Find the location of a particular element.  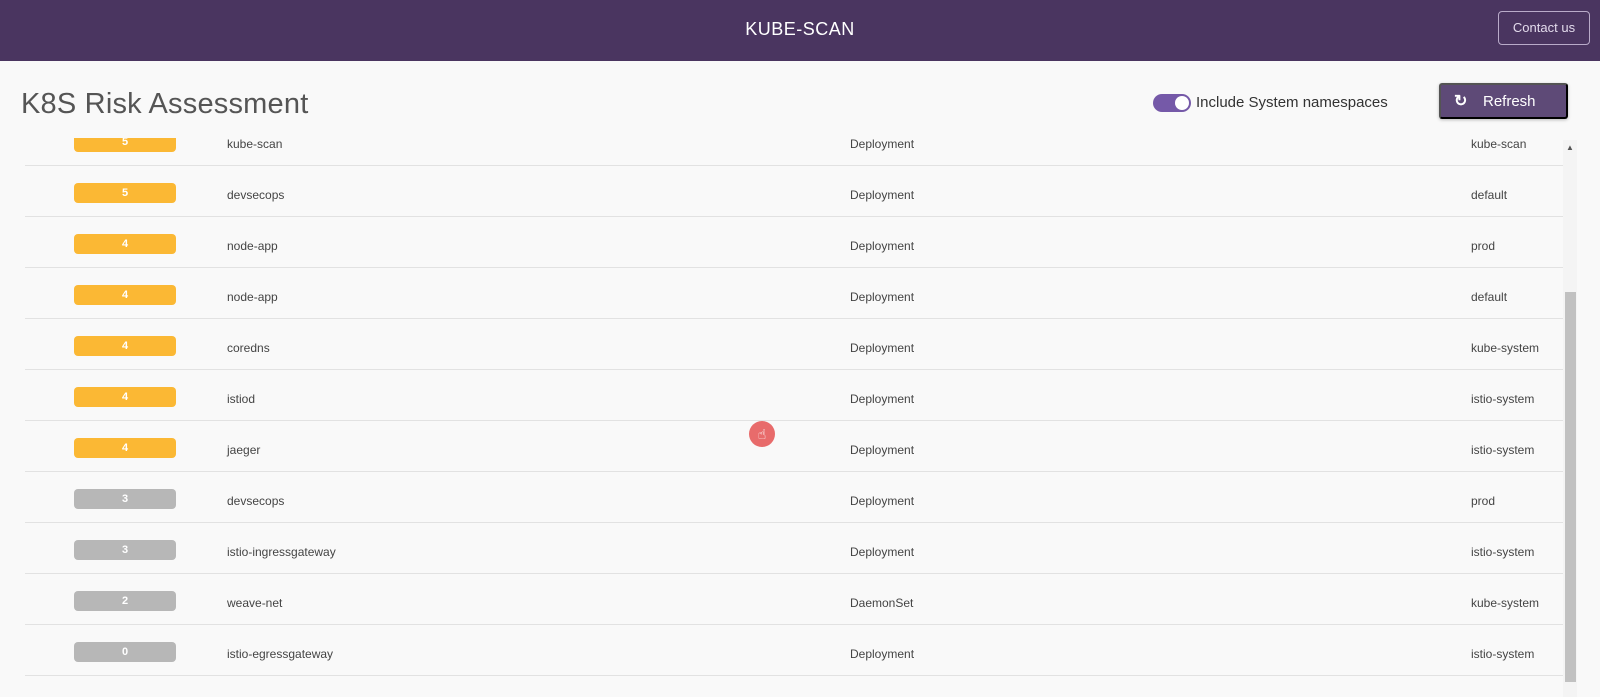

table-row: 2 weave-net DaemonSet kube-system is located at coordinates (794, 599).